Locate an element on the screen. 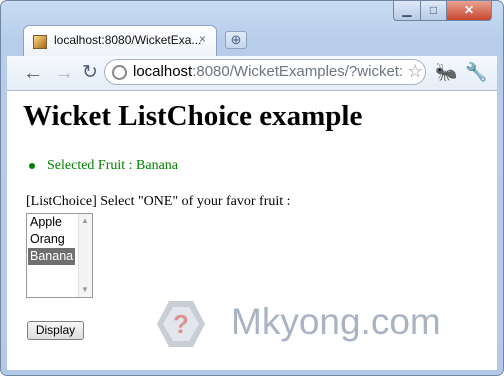 This screenshot has width=504, height=376. url-host: localhost is located at coordinates (163, 71).